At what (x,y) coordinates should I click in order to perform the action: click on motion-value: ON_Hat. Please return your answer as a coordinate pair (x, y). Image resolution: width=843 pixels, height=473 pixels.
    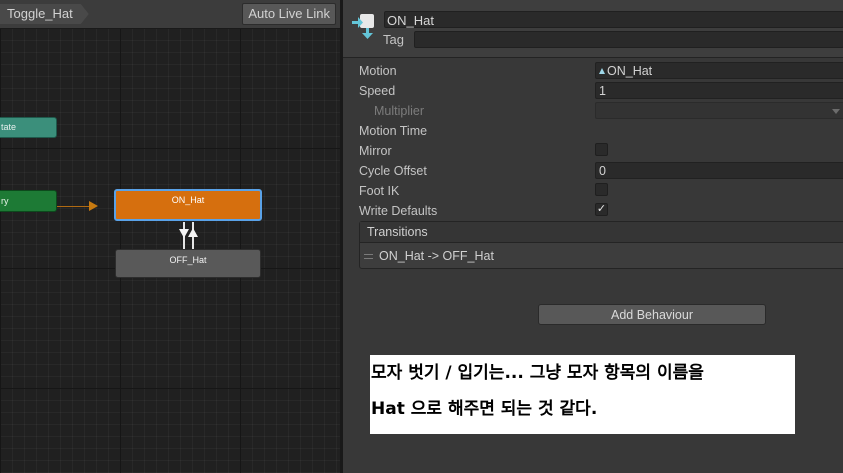
    Looking at the image, I should click on (630, 71).